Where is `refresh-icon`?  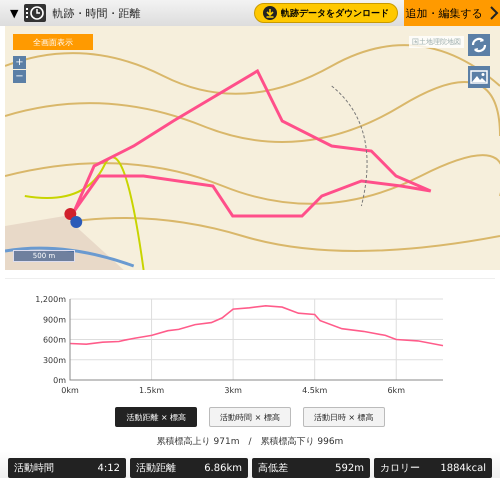
refresh-icon is located at coordinates (479, 45).